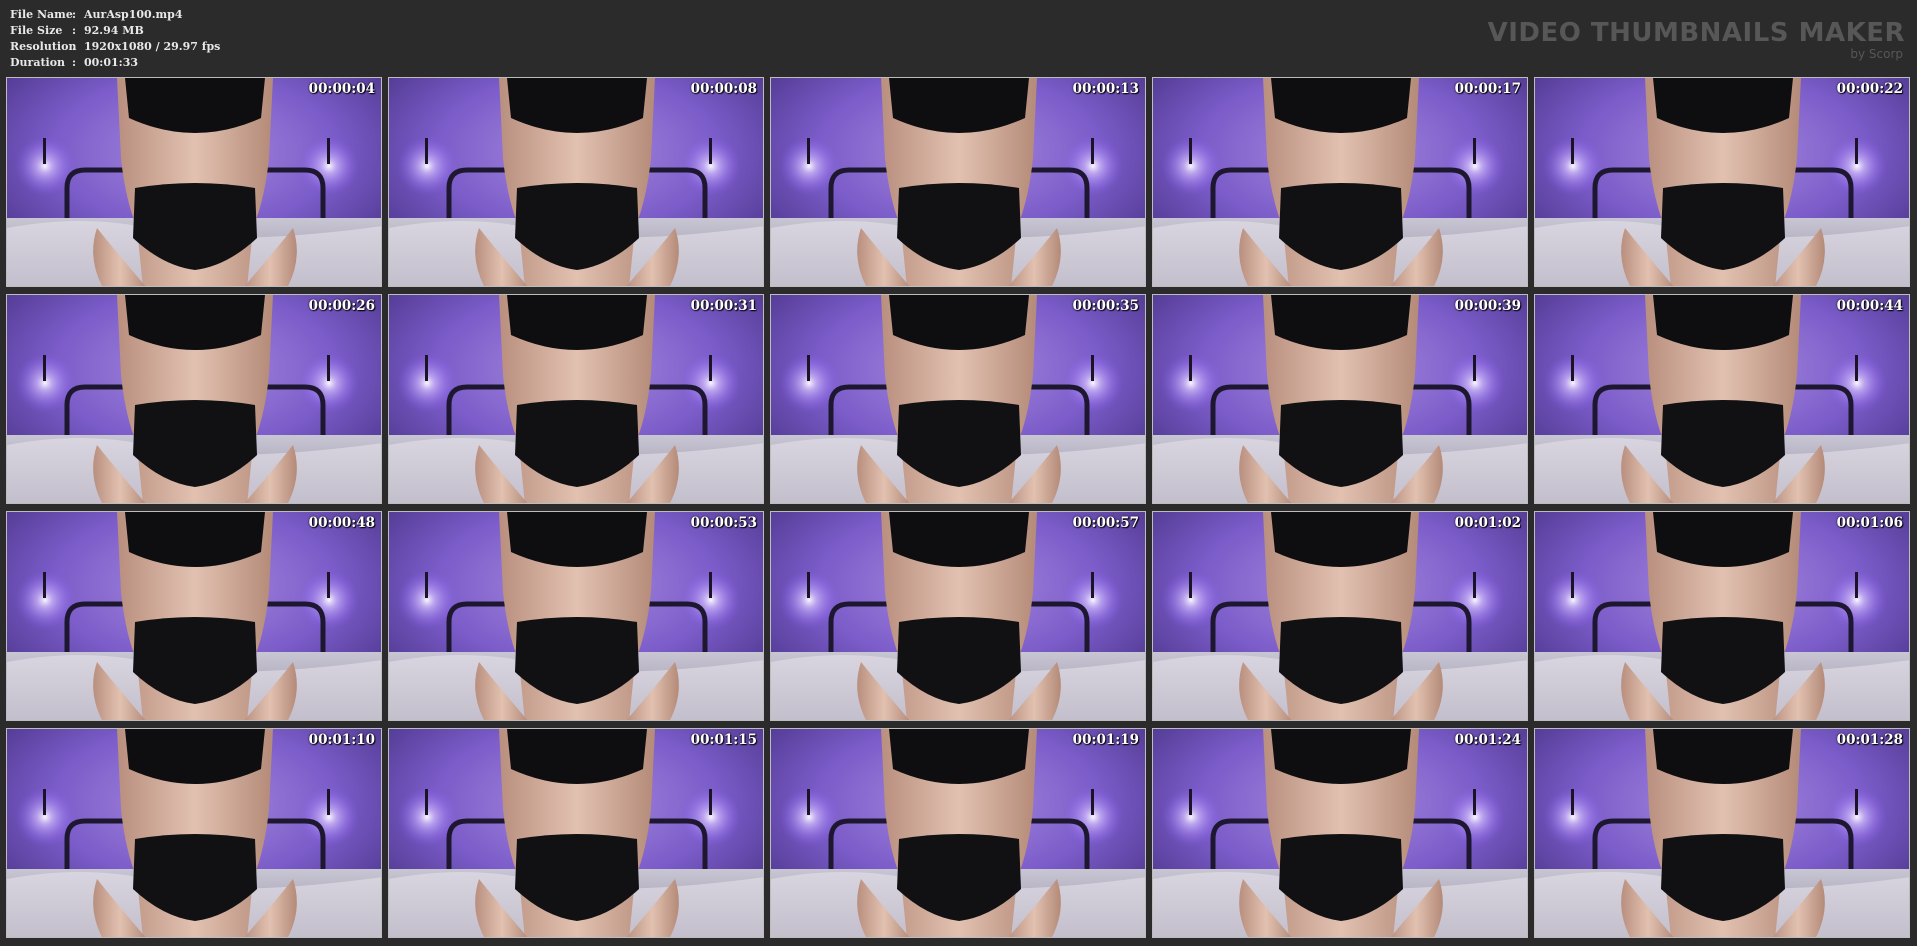 The image size is (1917, 946). What do you see at coordinates (1340, 182) in the screenshot?
I see `video-thumbnail: 00:00:17` at bounding box center [1340, 182].